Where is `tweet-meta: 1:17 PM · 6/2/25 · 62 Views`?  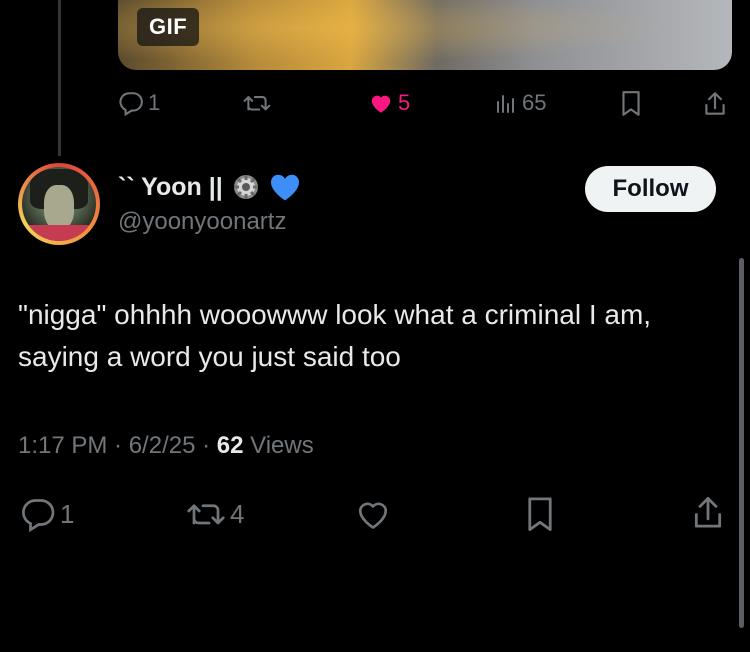
tweet-meta: 1:17 PM · 6/2/25 · 62 Views is located at coordinates (166, 446).